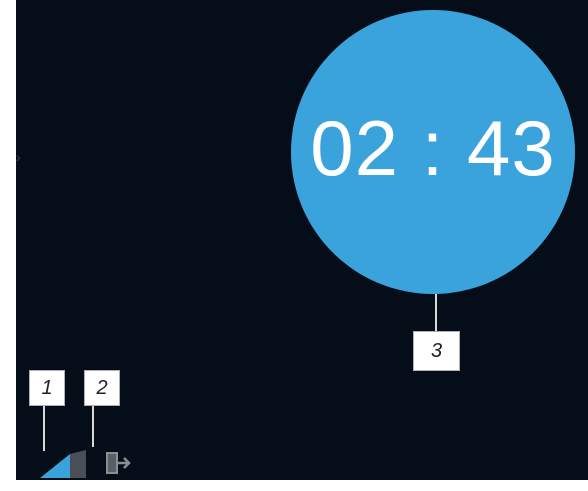 The image size is (588, 491). I want to click on callout-label-1: 1, so click(47, 388).